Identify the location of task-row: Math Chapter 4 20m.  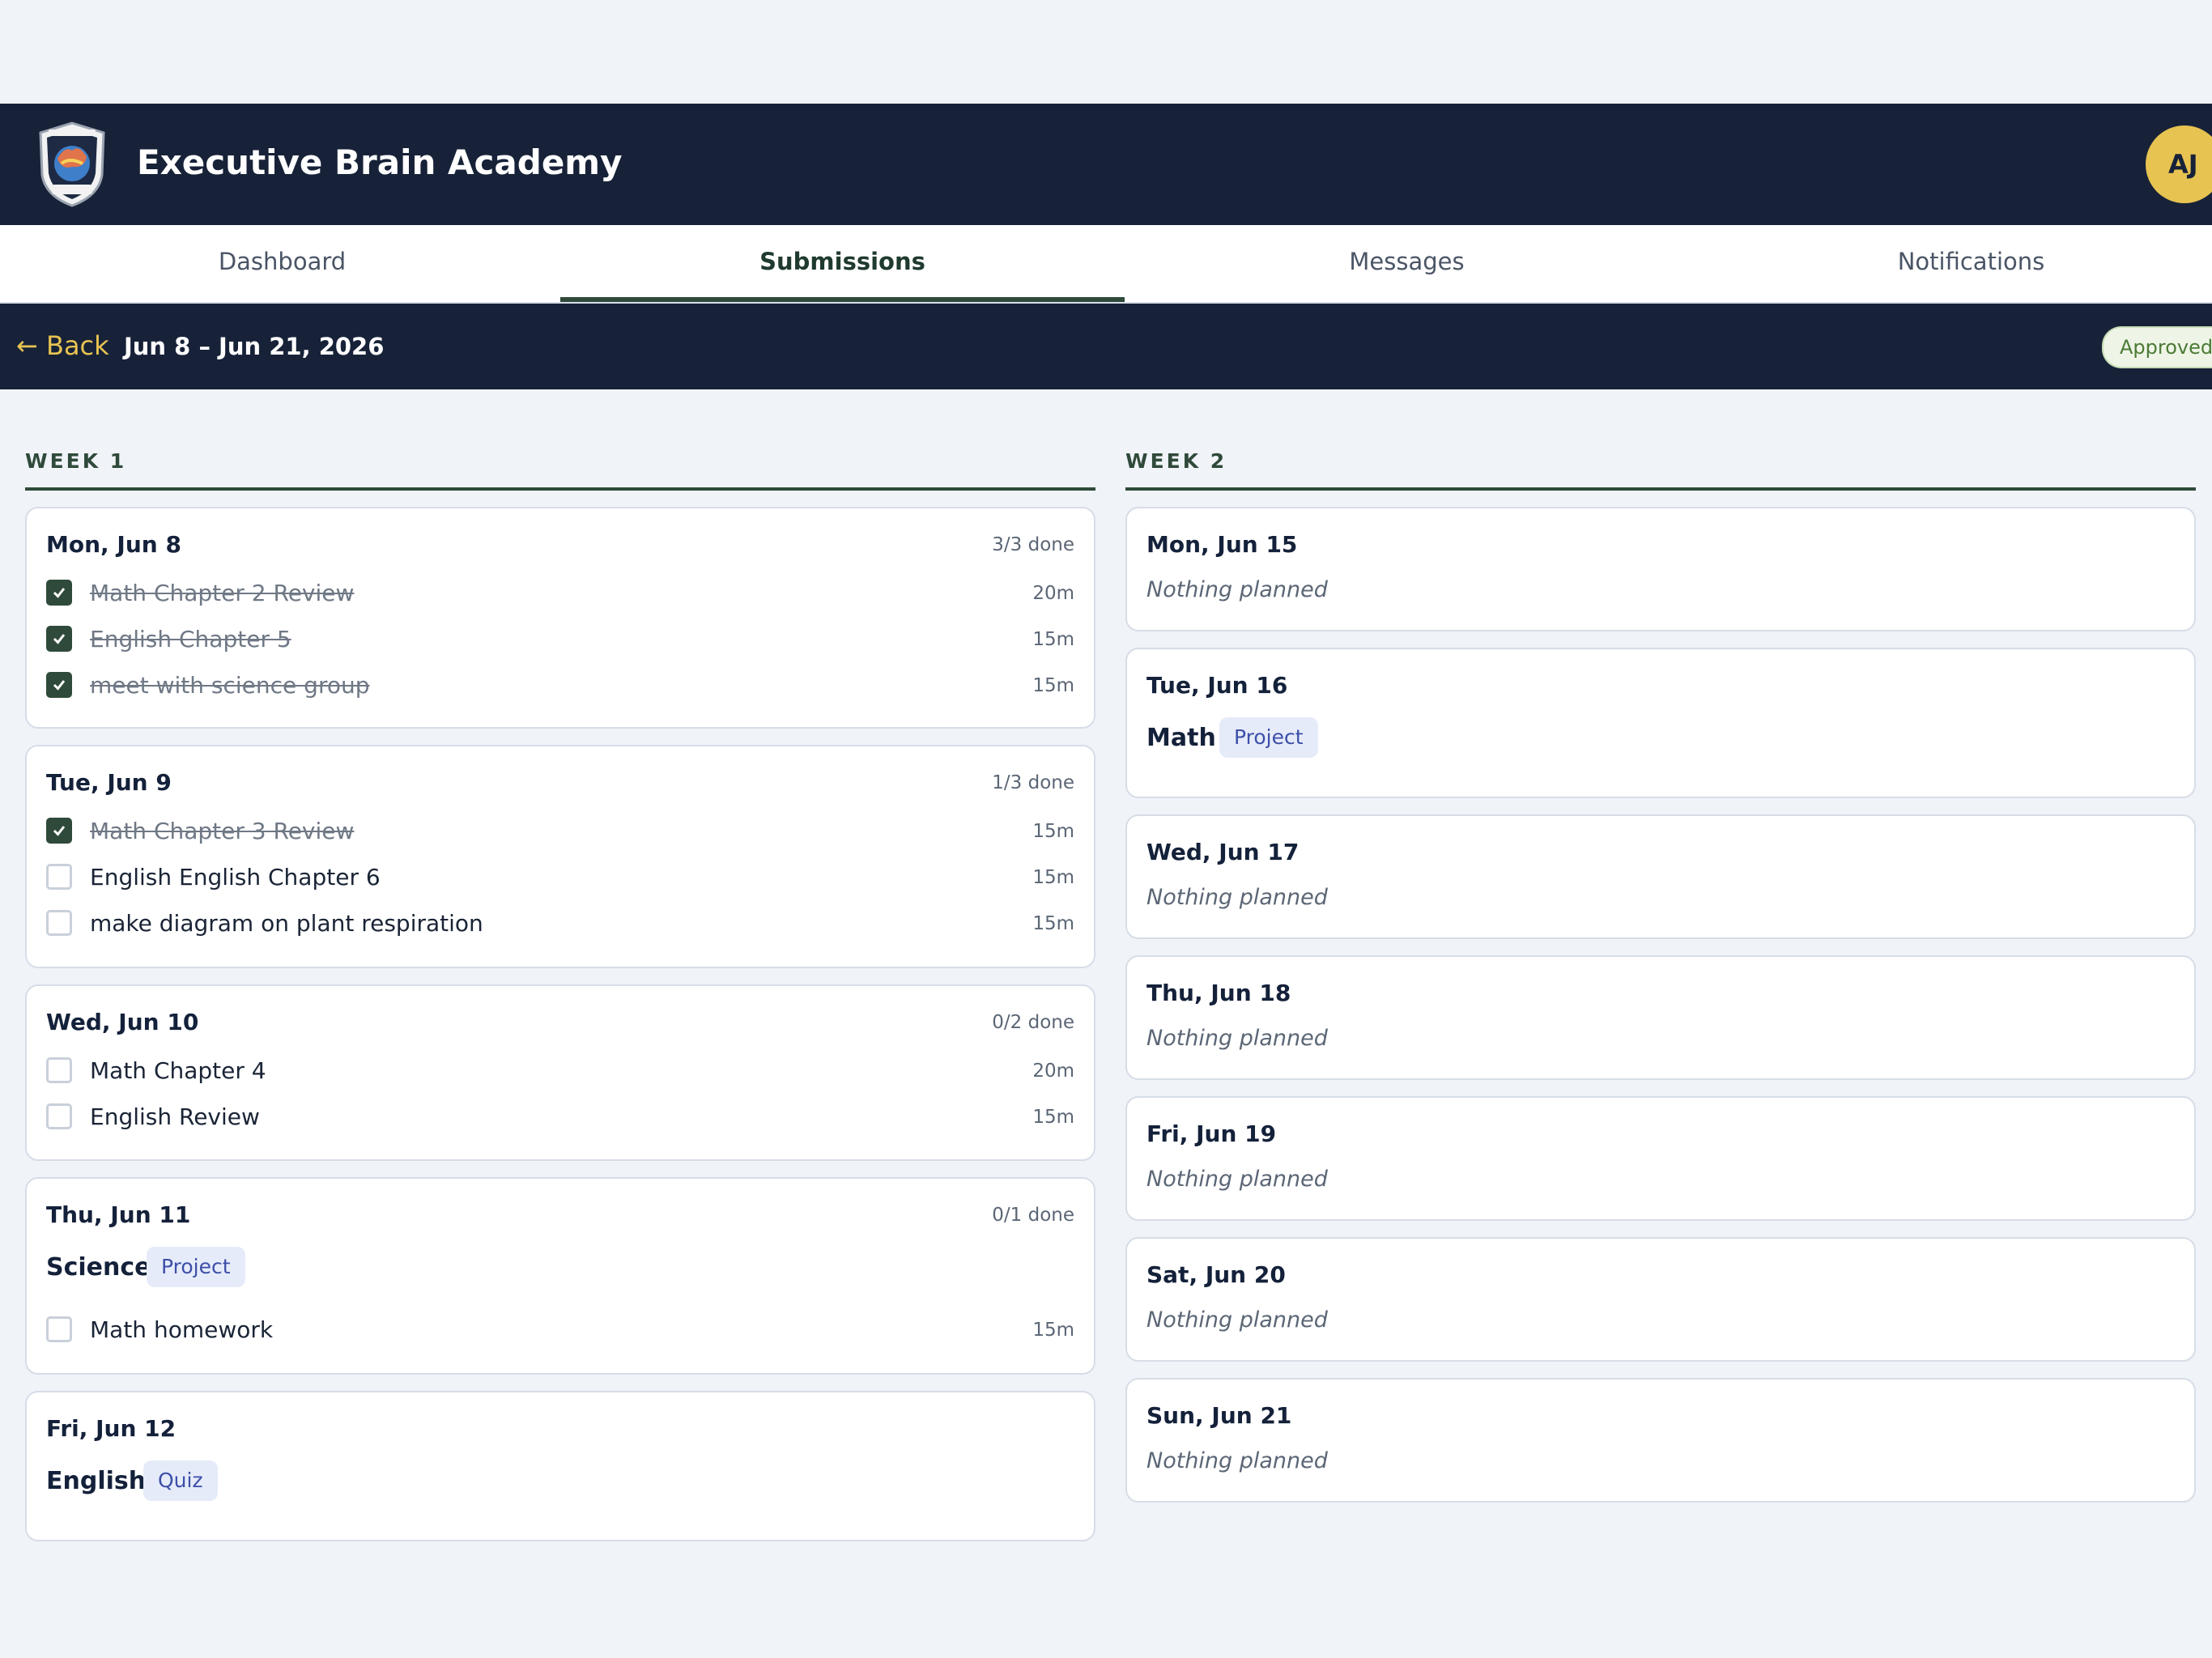
(560, 1072).